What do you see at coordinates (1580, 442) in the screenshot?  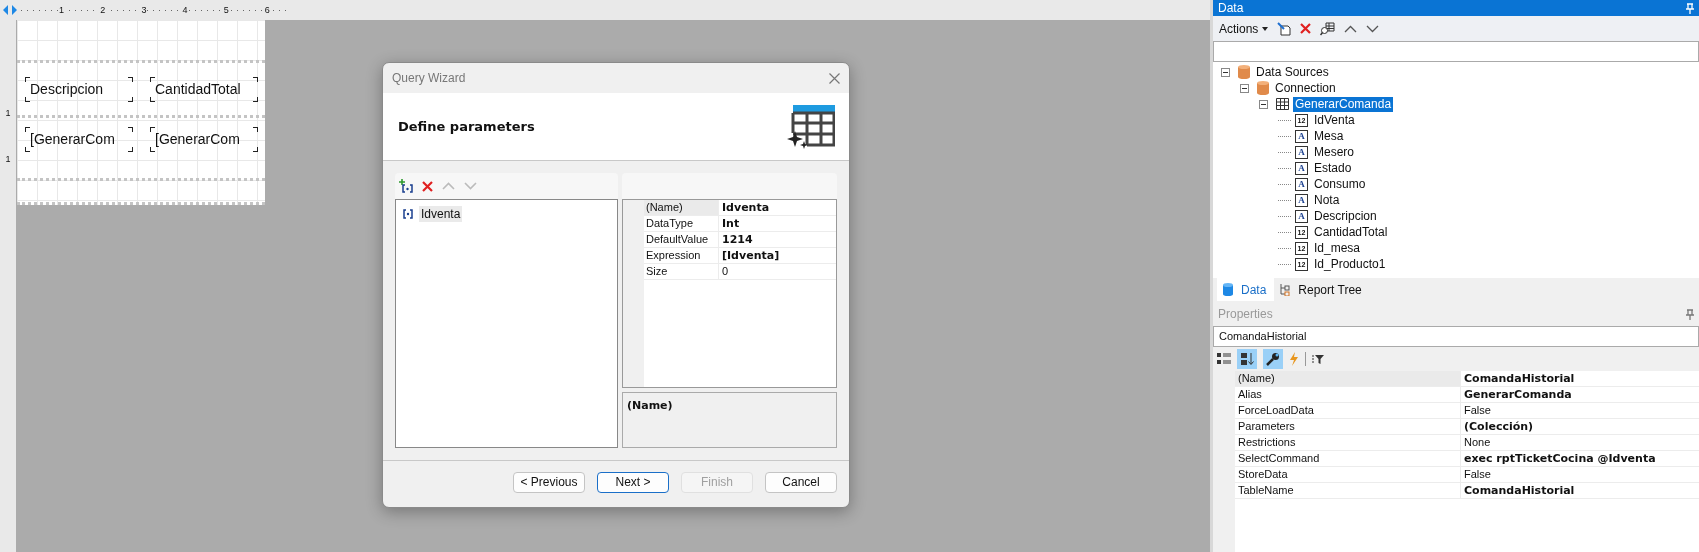 I see `property-value: None` at bounding box center [1580, 442].